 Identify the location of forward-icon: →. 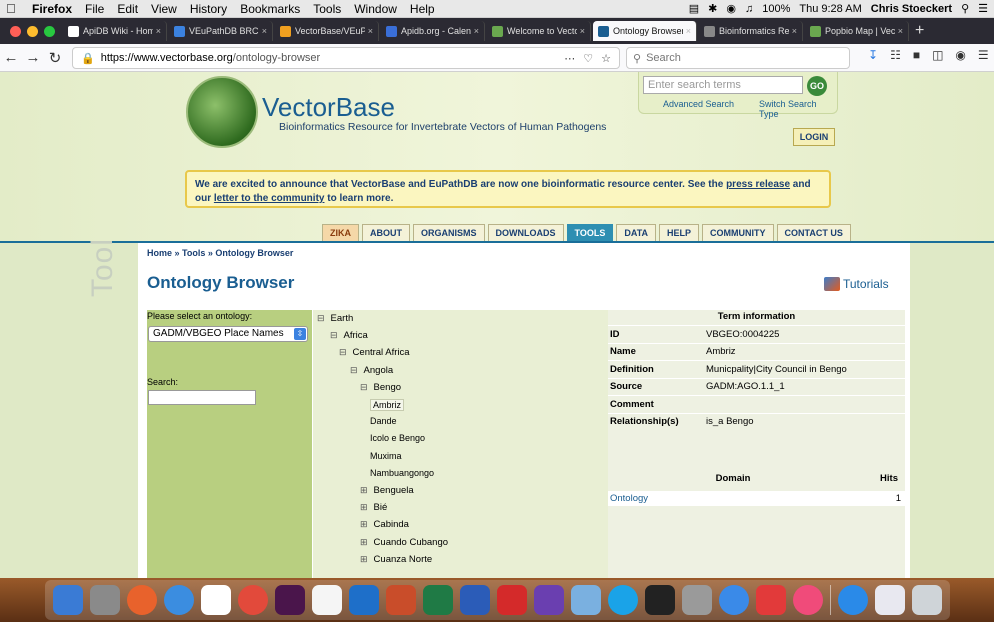
(33, 57).